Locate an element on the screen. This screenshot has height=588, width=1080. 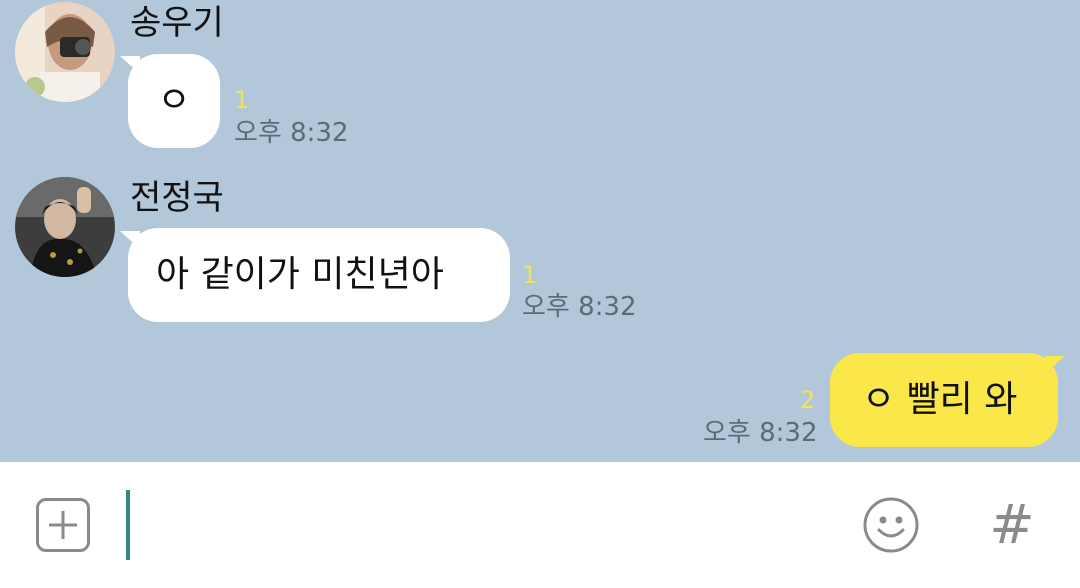
message-bubble: ㅇ is located at coordinates (174, 101).